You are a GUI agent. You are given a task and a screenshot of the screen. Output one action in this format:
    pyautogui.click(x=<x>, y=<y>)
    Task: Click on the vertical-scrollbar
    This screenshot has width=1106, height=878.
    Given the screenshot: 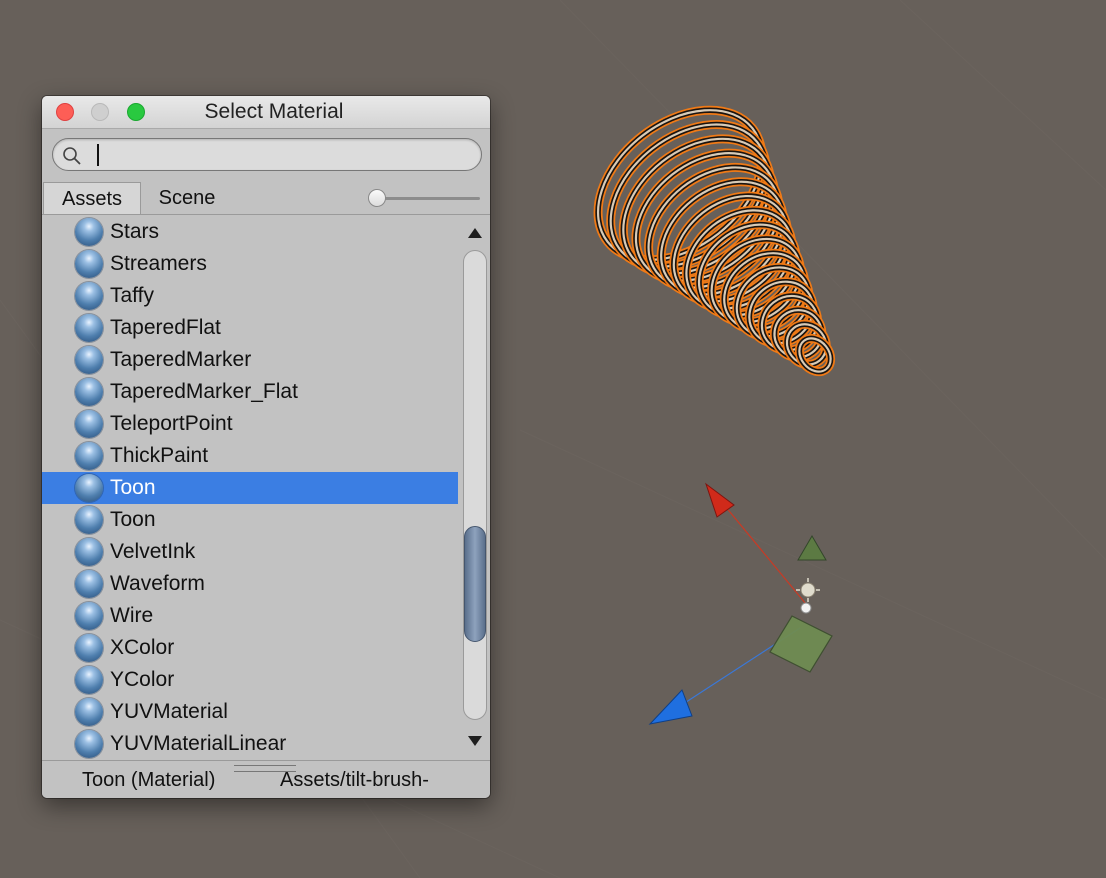 What is the action you would take?
    pyautogui.click(x=475, y=487)
    